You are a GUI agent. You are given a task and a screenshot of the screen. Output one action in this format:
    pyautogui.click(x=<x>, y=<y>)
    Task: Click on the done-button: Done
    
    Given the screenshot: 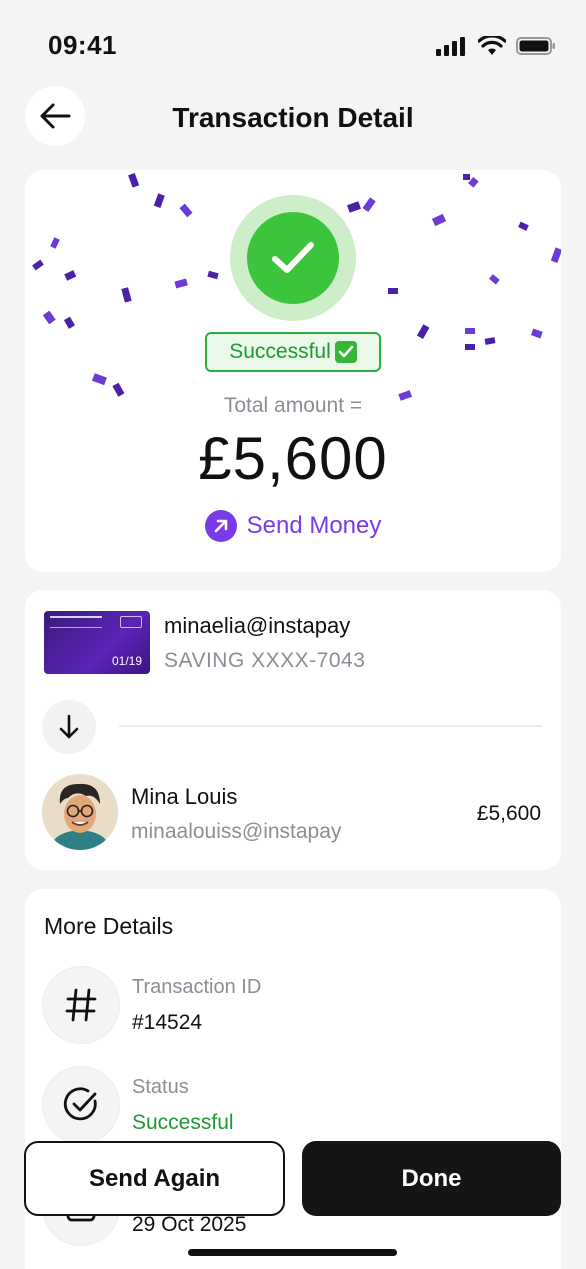 What is the action you would take?
    pyautogui.click(x=431, y=1178)
    